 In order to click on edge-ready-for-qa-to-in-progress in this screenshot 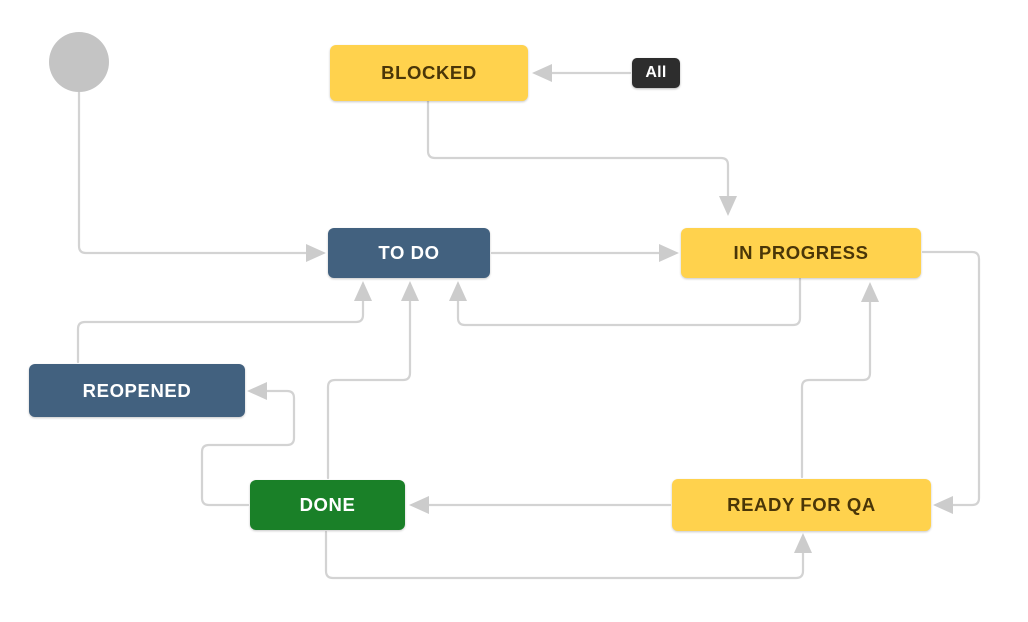, I will do `click(839, 380)`.